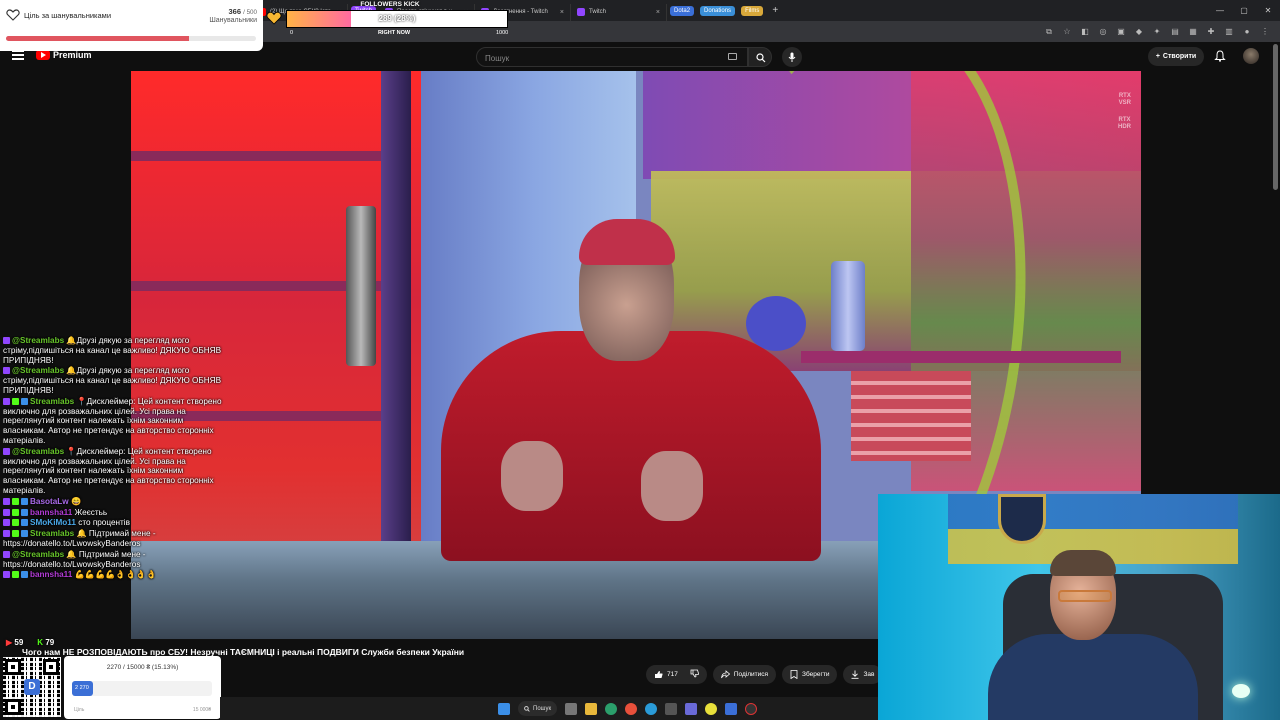  Describe the element at coordinates (242, 11) in the screenshot. I see `goal-count: 366 / 500` at that location.